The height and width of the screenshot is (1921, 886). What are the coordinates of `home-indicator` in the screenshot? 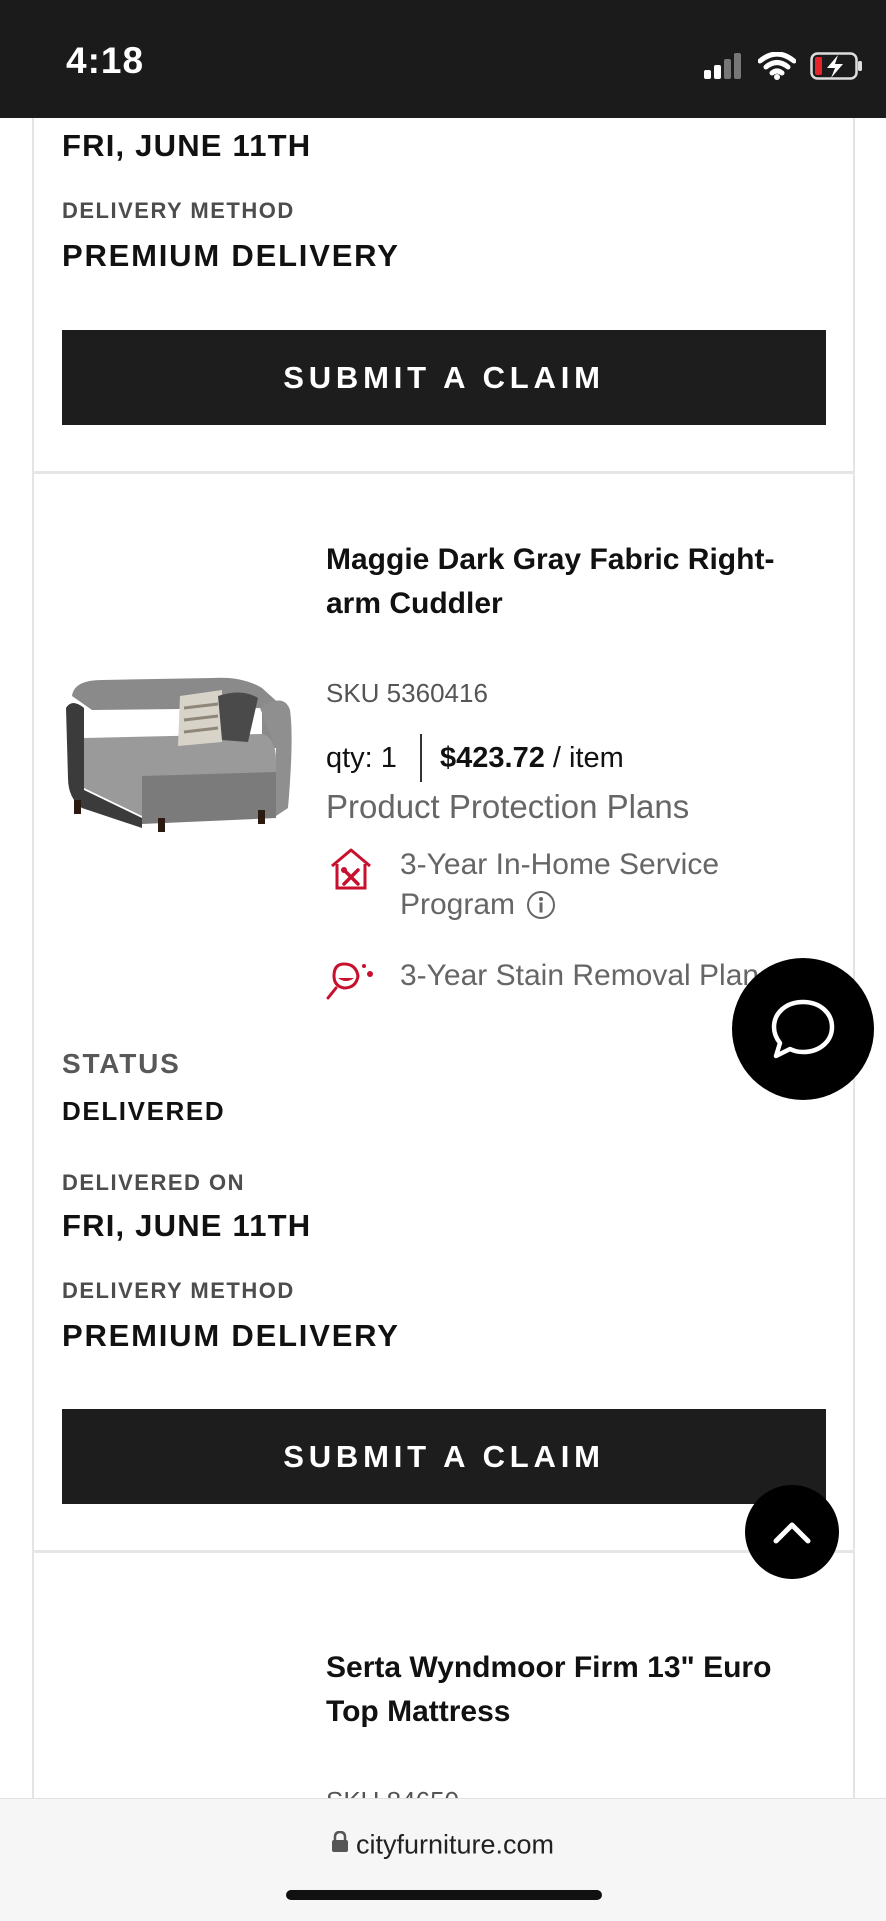 It's located at (444, 1895).